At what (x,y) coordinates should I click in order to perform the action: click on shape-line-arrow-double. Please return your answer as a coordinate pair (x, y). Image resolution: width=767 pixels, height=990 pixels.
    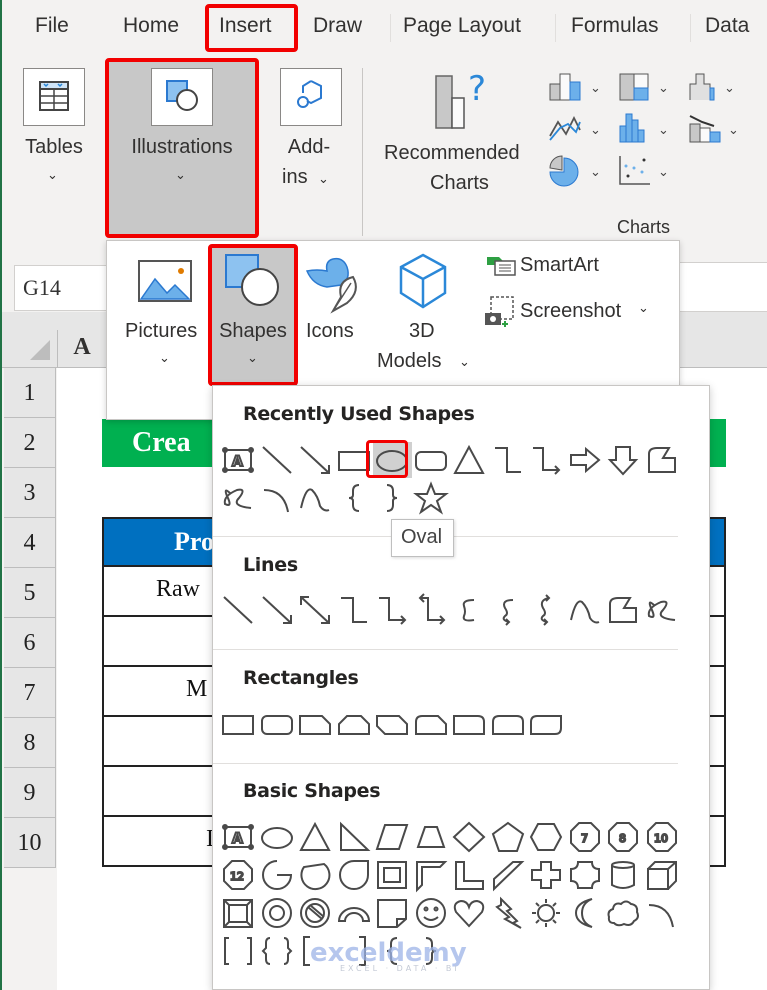
    Looking at the image, I should click on (315, 610).